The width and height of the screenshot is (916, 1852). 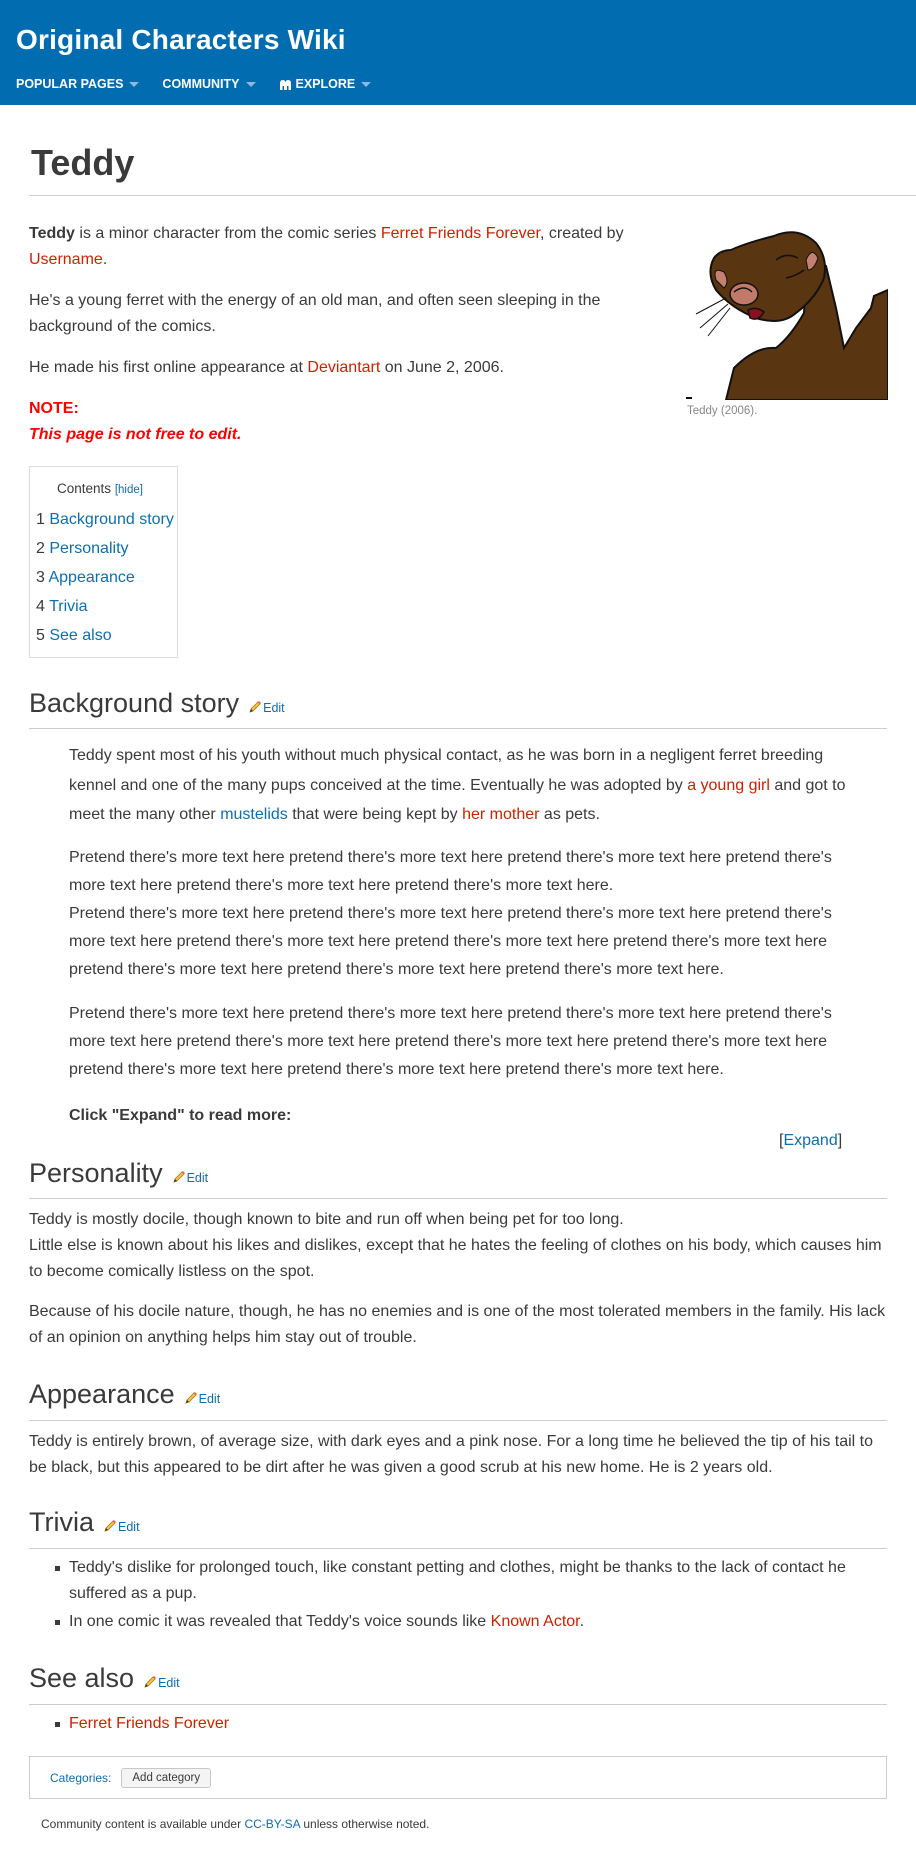 What do you see at coordinates (96, 1173) in the screenshot?
I see `heading-text: Personality` at bounding box center [96, 1173].